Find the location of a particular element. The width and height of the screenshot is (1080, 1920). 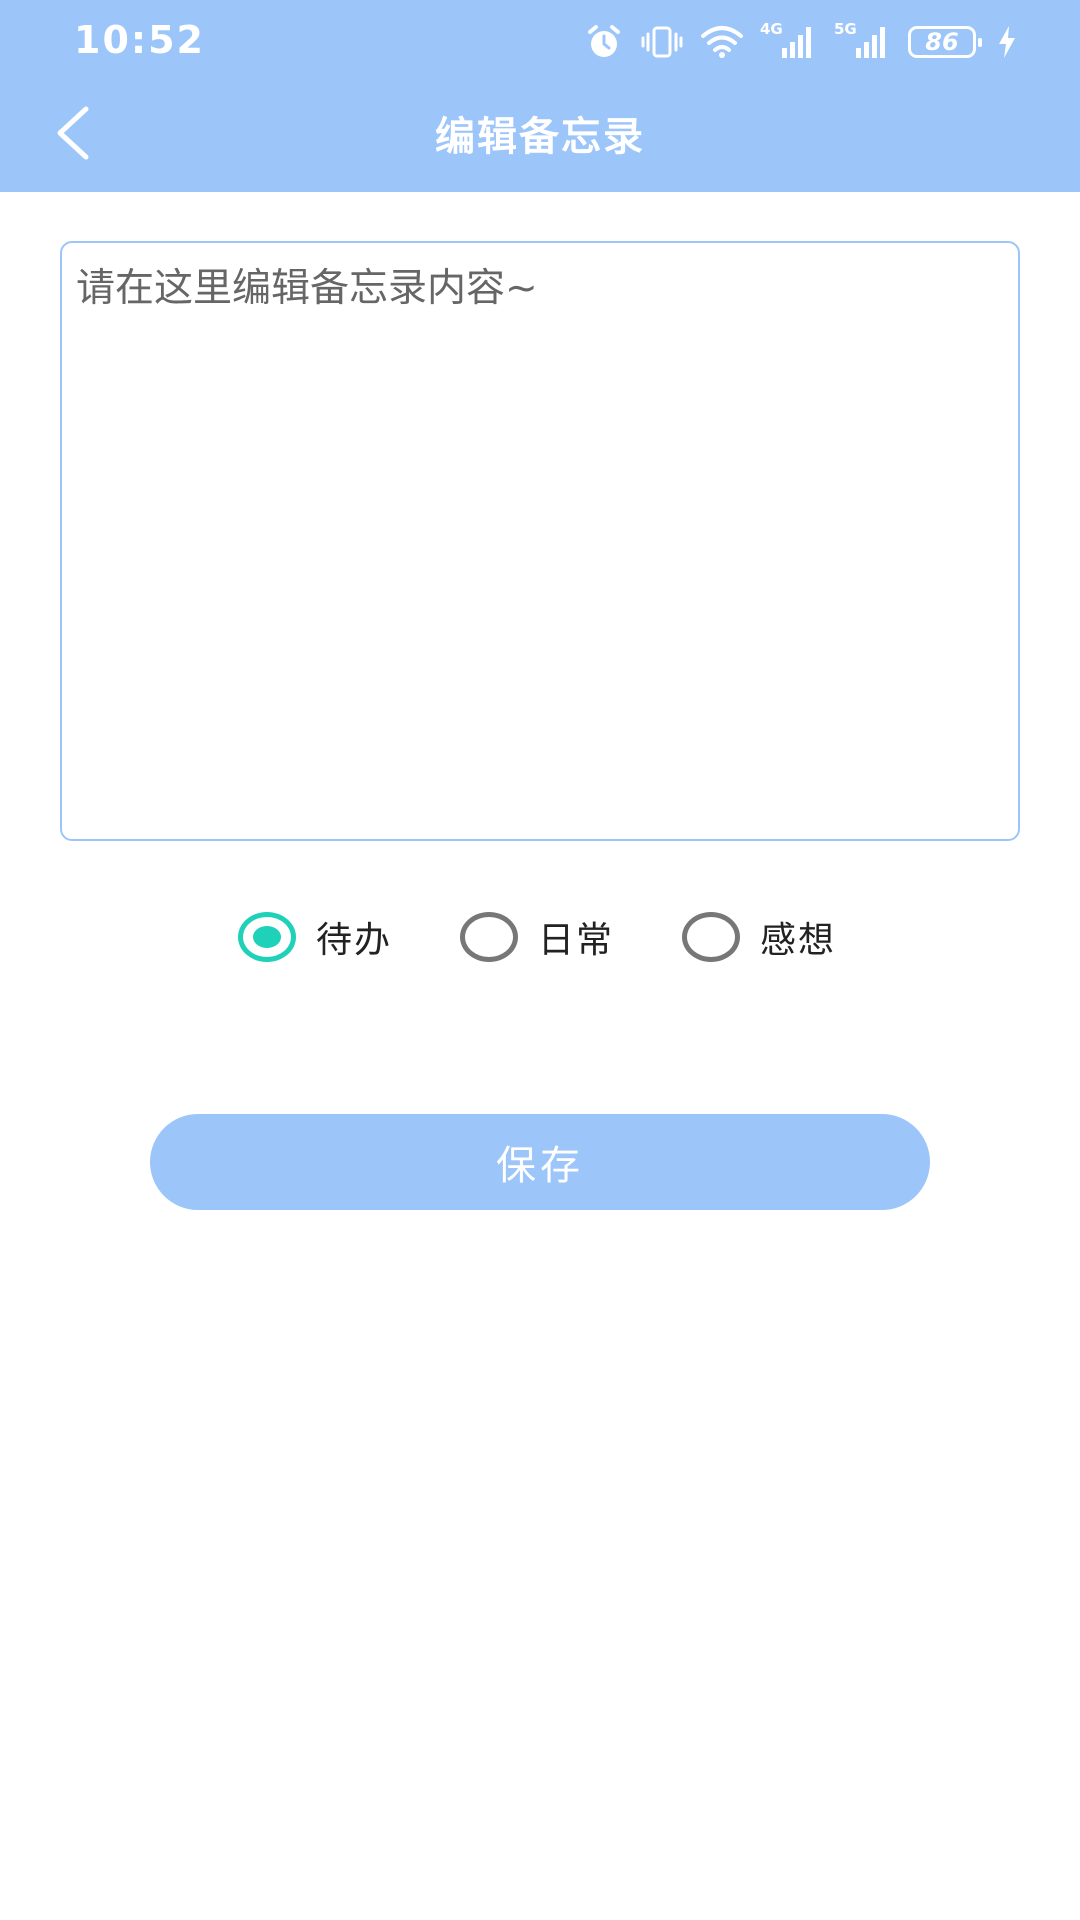

category-option-daily: 日常 is located at coordinates (537, 937).